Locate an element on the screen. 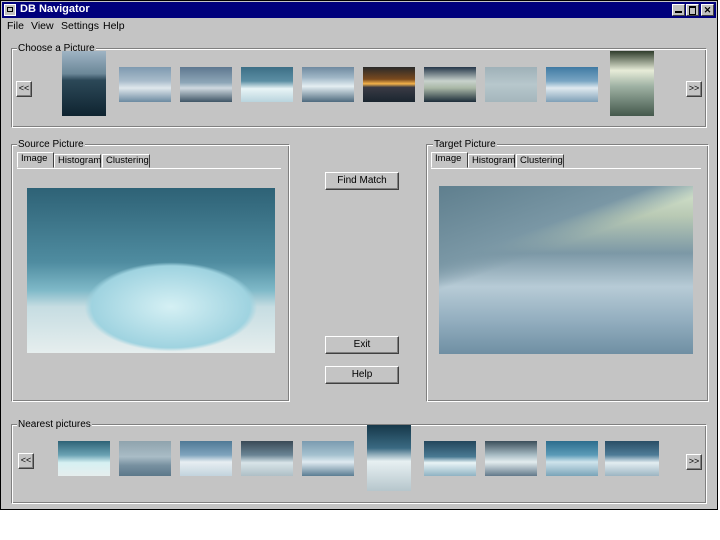 The height and width of the screenshot is (540, 720). target-picture-label: Target Picture is located at coordinates (465, 144).